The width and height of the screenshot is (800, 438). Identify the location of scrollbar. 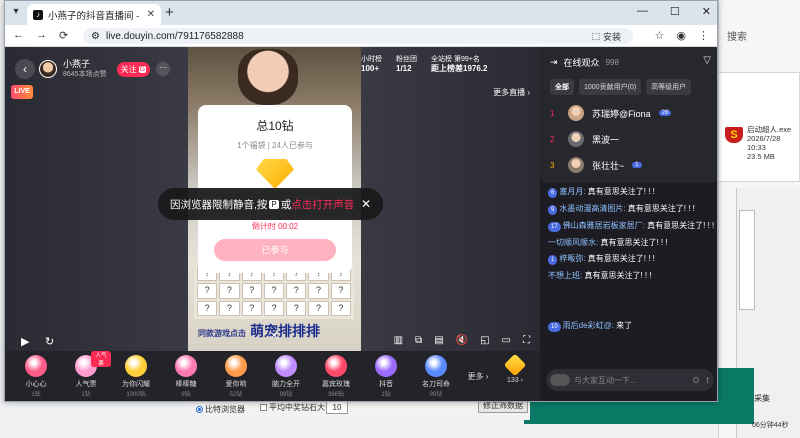
(747, 260).